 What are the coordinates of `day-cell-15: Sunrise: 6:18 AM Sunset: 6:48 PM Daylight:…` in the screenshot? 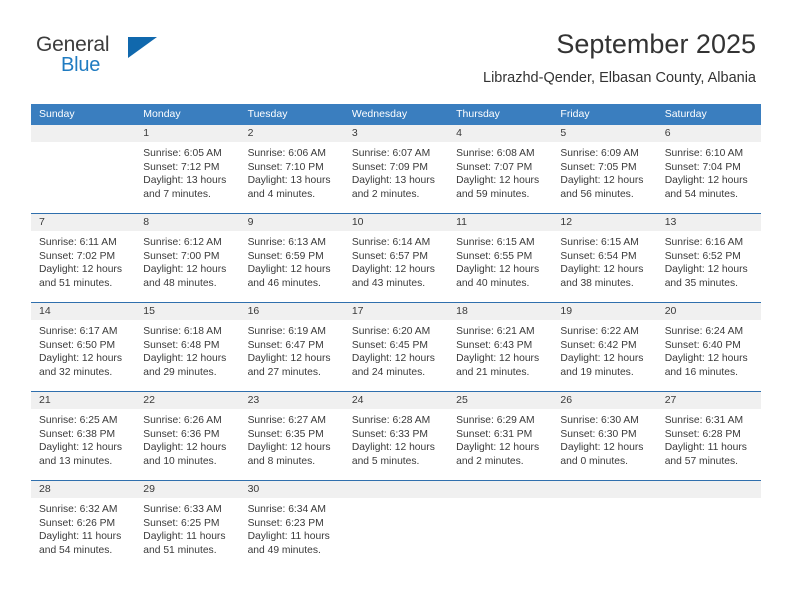 It's located at (187, 355).